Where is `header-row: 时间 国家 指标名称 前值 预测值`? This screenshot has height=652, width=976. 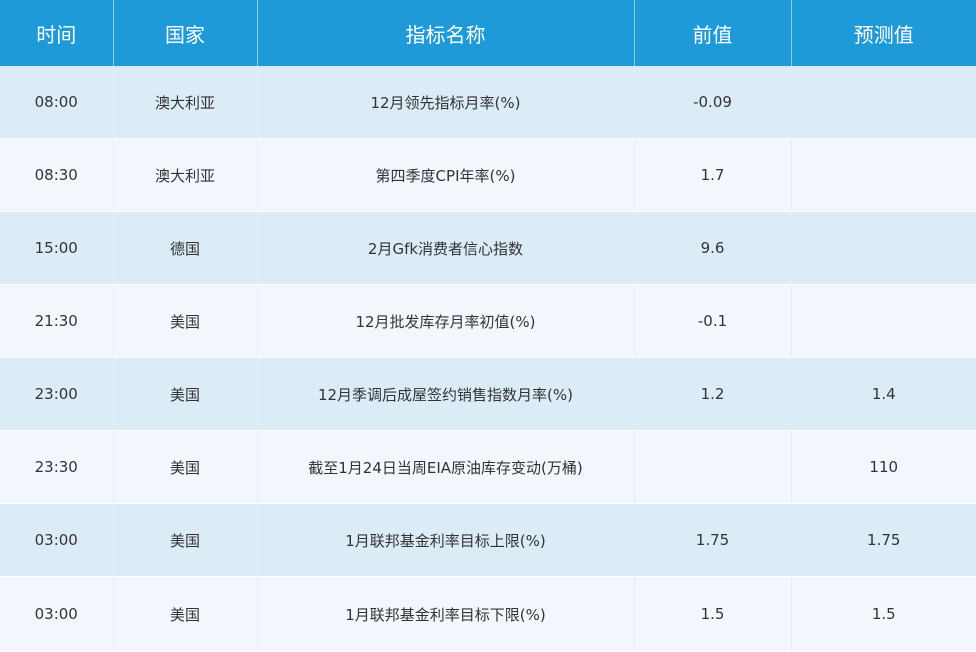 header-row: 时间 国家 指标名称 前值 预测值 is located at coordinates (488, 33).